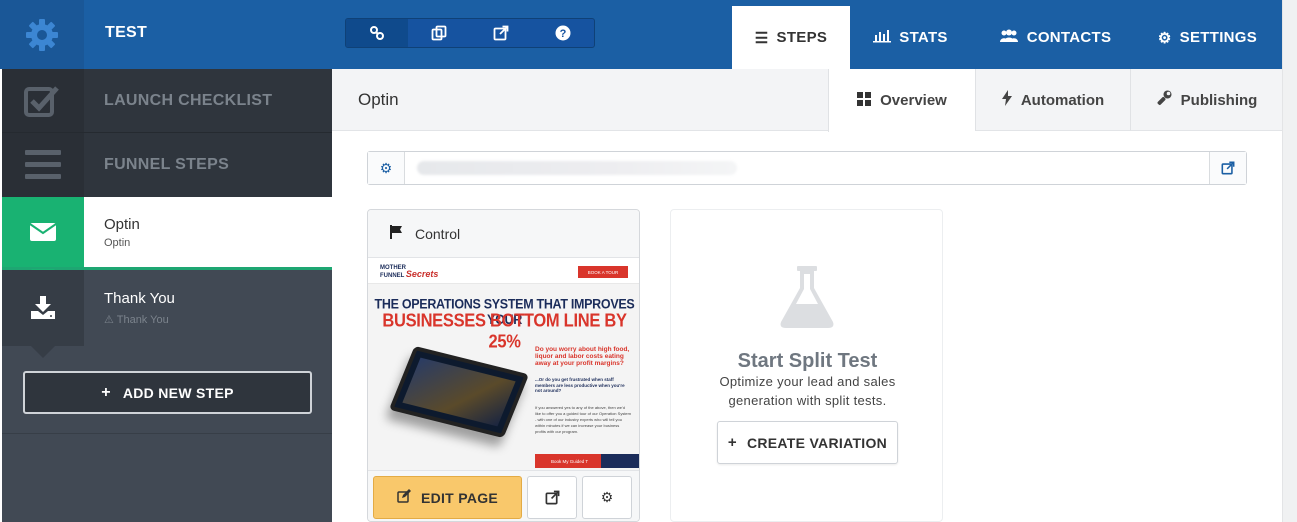  What do you see at coordinates (761, 38) in the screenshot?
I see `menu-icon: ☰` at bounding box center [761, 38].